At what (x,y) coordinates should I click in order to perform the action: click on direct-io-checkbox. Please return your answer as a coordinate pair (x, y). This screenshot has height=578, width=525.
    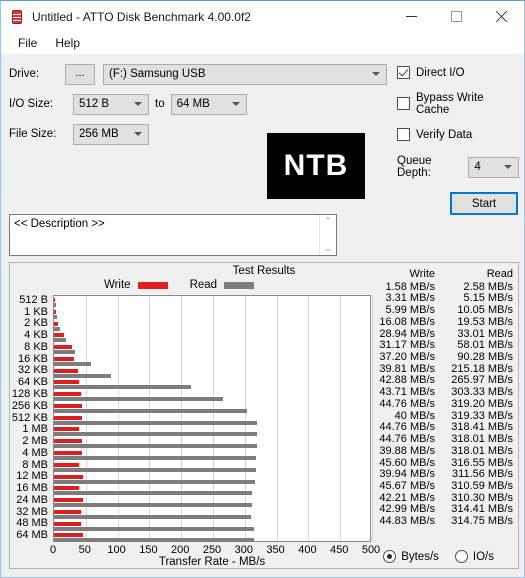
    Looking at the image, I should click on (403, 72).